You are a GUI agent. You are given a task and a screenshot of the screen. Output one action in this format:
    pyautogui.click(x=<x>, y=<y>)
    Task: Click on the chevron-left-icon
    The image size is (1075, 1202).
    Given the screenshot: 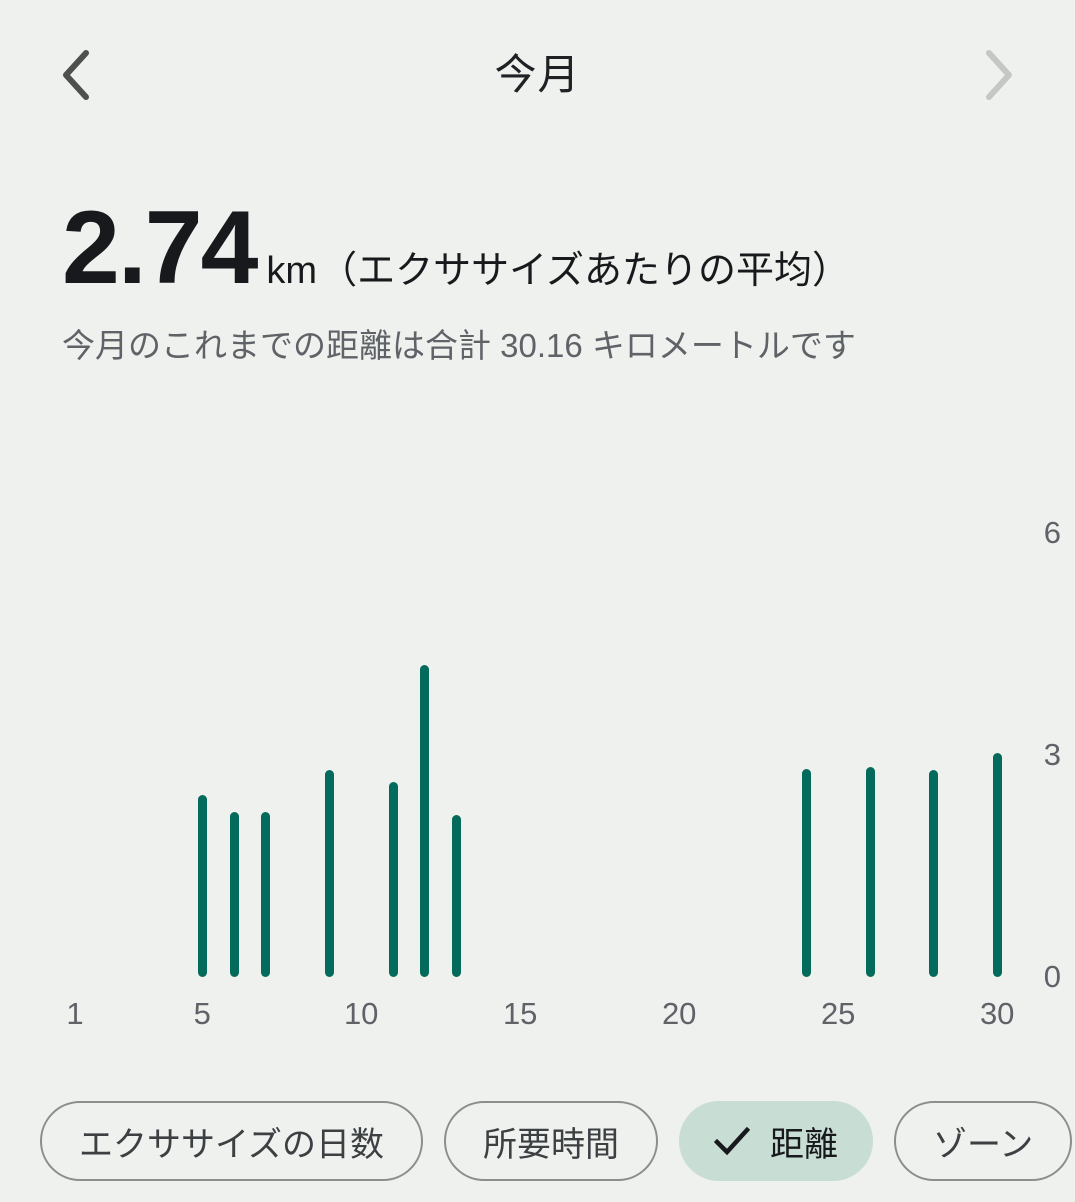 What is the action you would take?
    pyautogui.click(x=76, y=75)
    